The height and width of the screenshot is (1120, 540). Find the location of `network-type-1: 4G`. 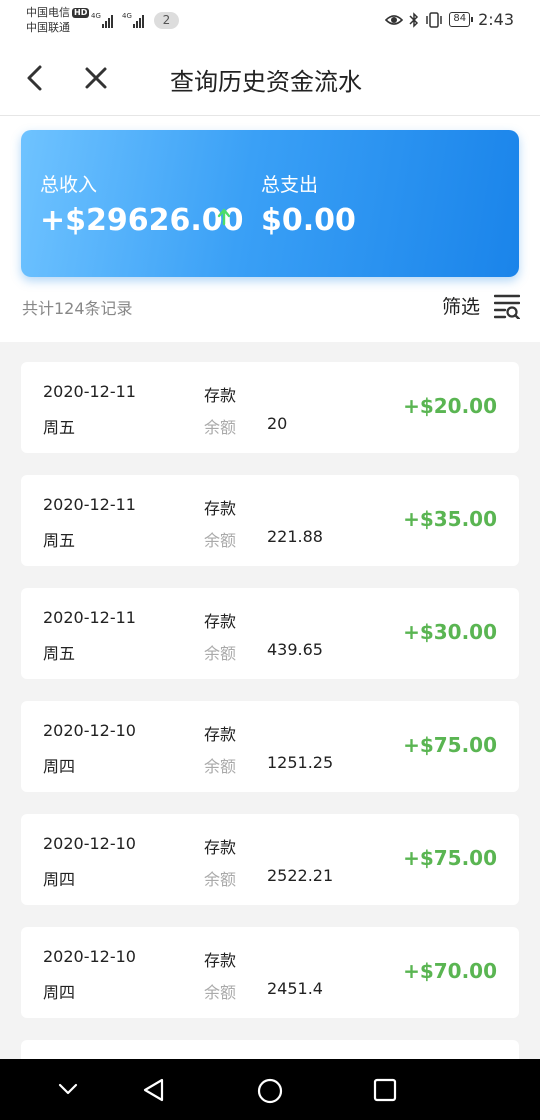

network-type-1: 4G is located at coordinates (96, 16).